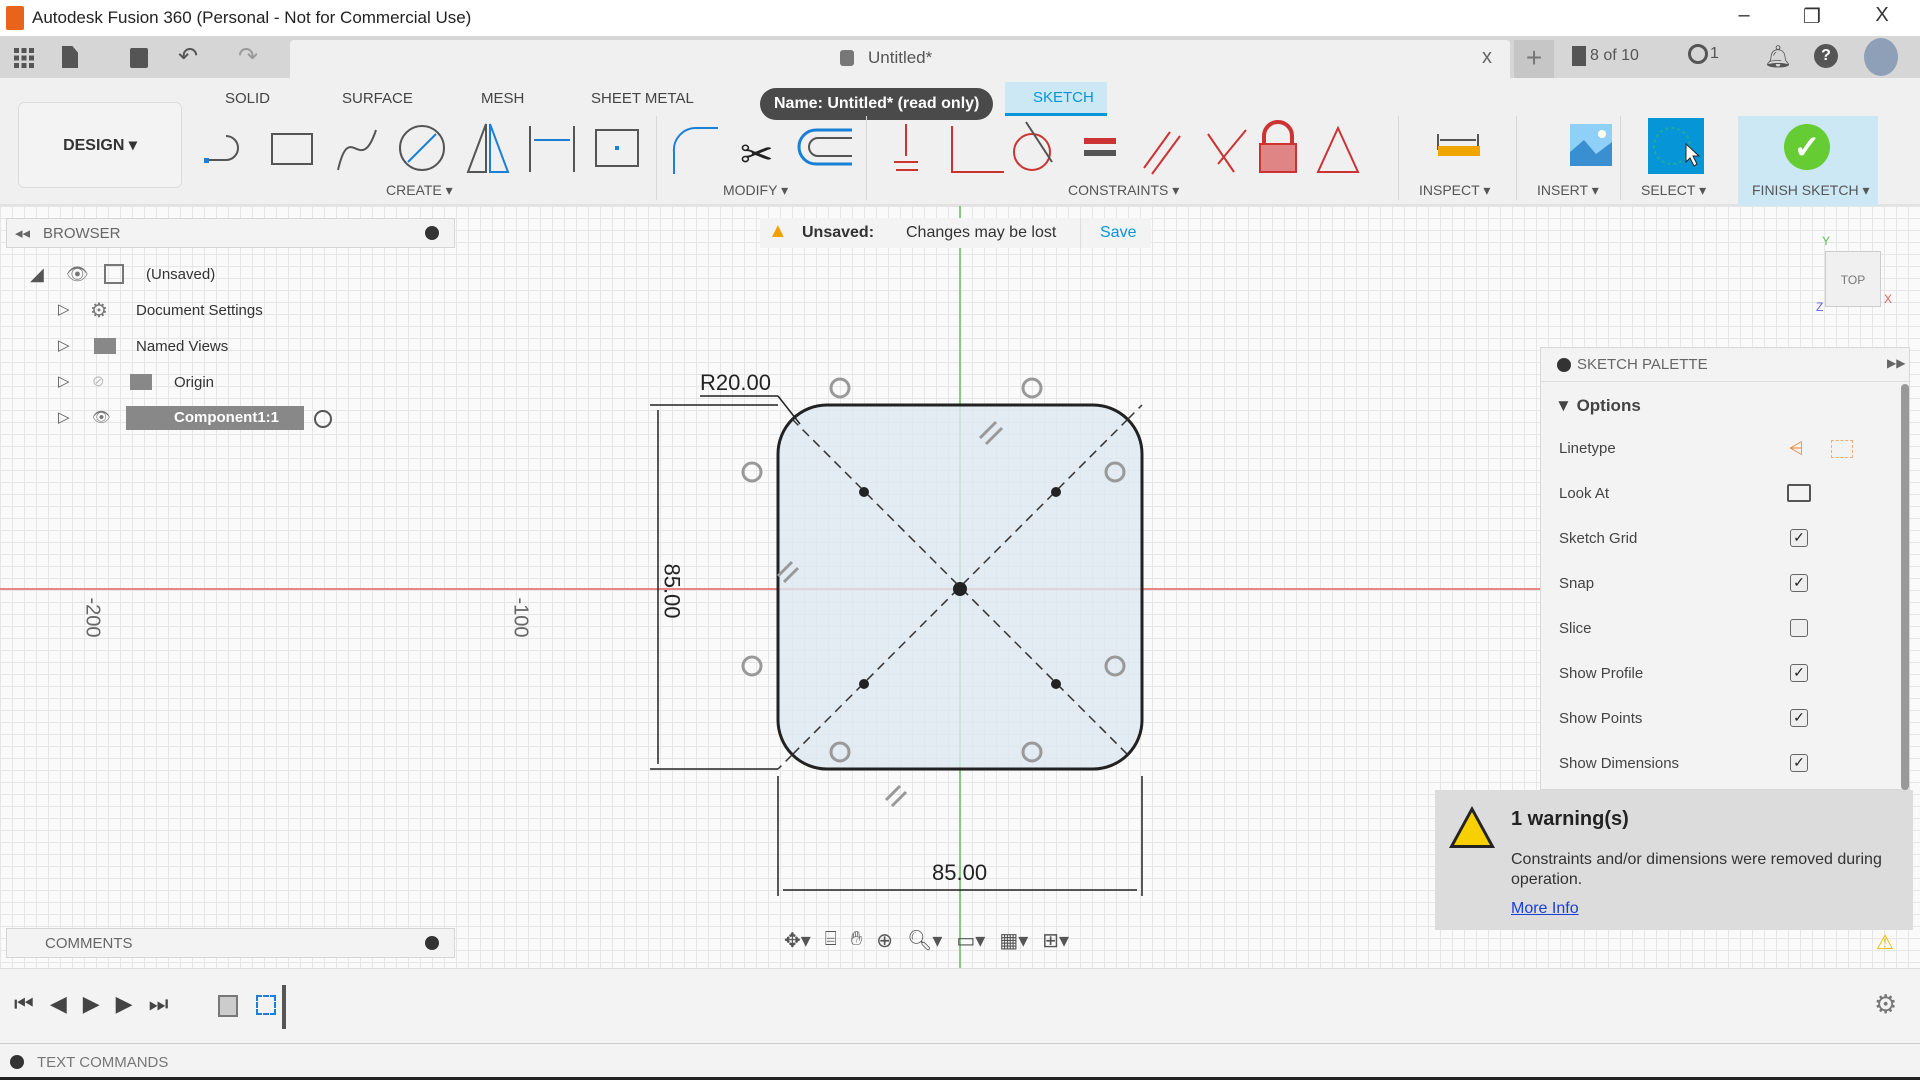 This screenshot has height=1080, width=1920. I want to click on palette-scrollbar, so click(1905, 587).